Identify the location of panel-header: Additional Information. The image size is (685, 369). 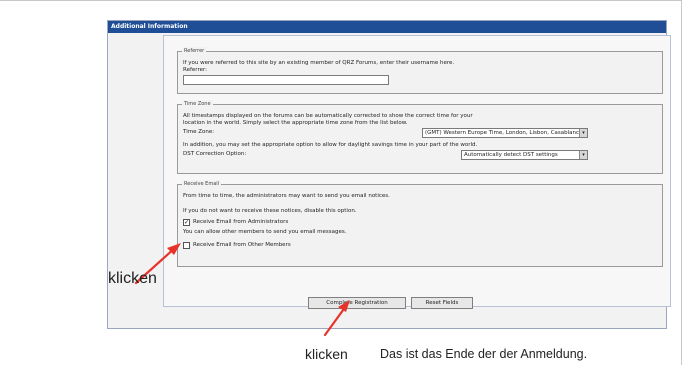
(387, 27).